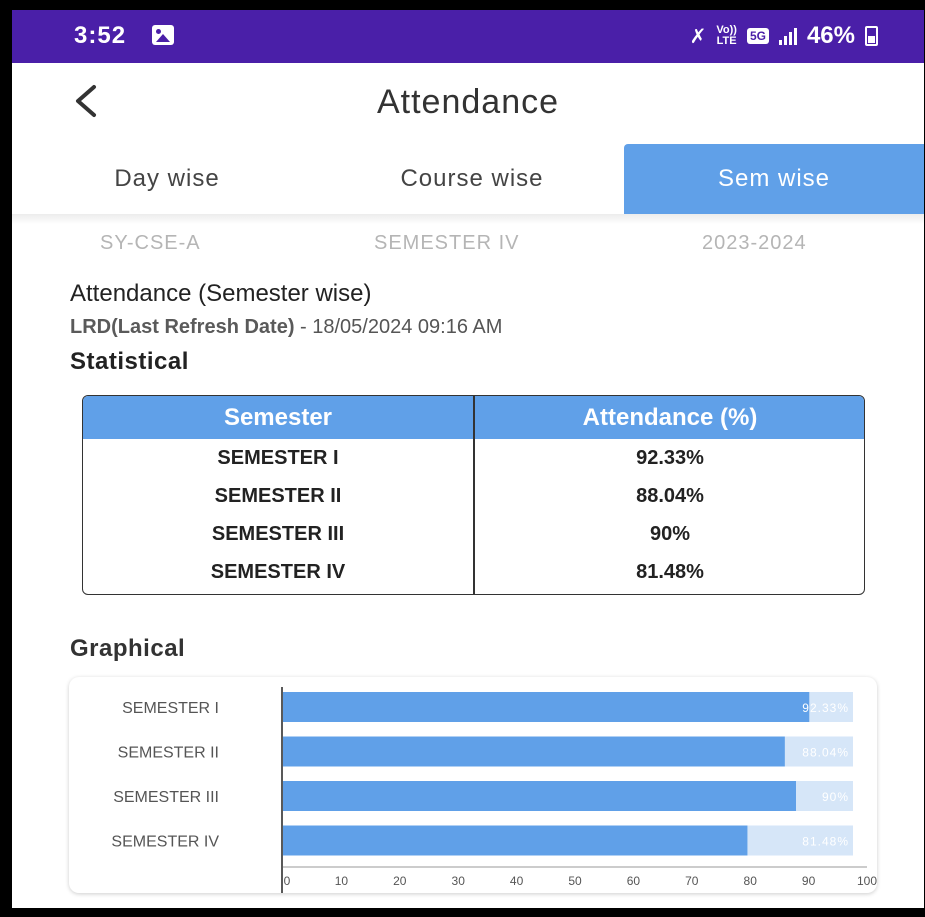  Describe the element at coordinates (129, 361) in the screenshot. I see `statistical-heading: Statistical` at that location.